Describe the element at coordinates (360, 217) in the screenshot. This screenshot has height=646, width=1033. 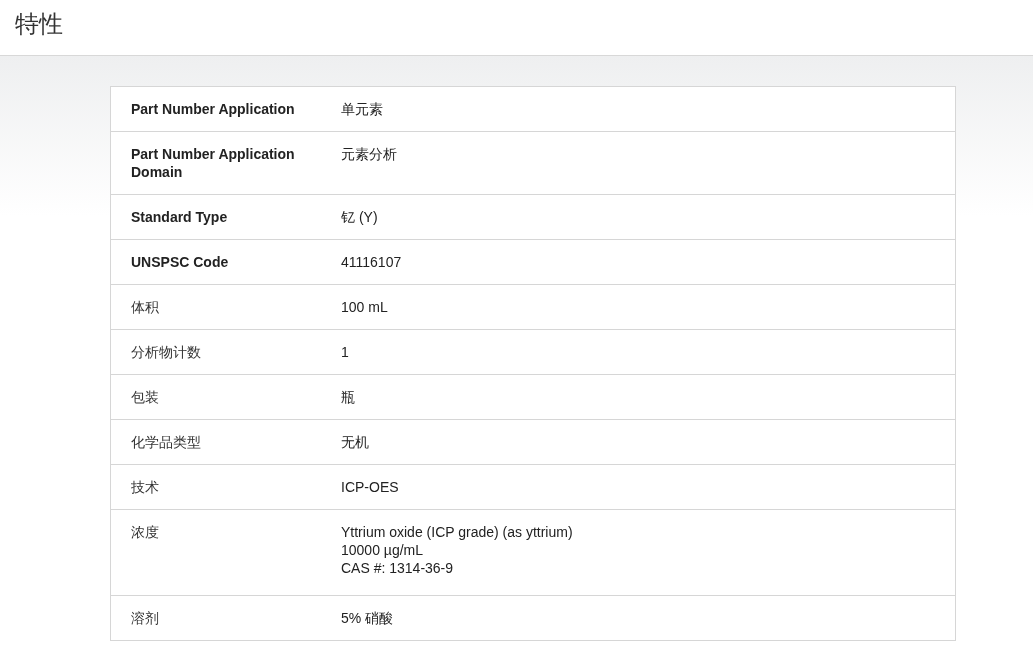
I see `property-value: 钇 (Y)` at that location.